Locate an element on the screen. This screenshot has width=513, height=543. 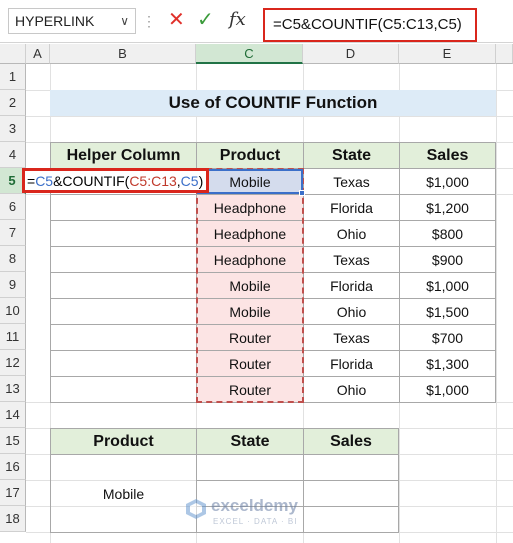
name-box-value: HYPERLINK is located at coordinates (55, 21).